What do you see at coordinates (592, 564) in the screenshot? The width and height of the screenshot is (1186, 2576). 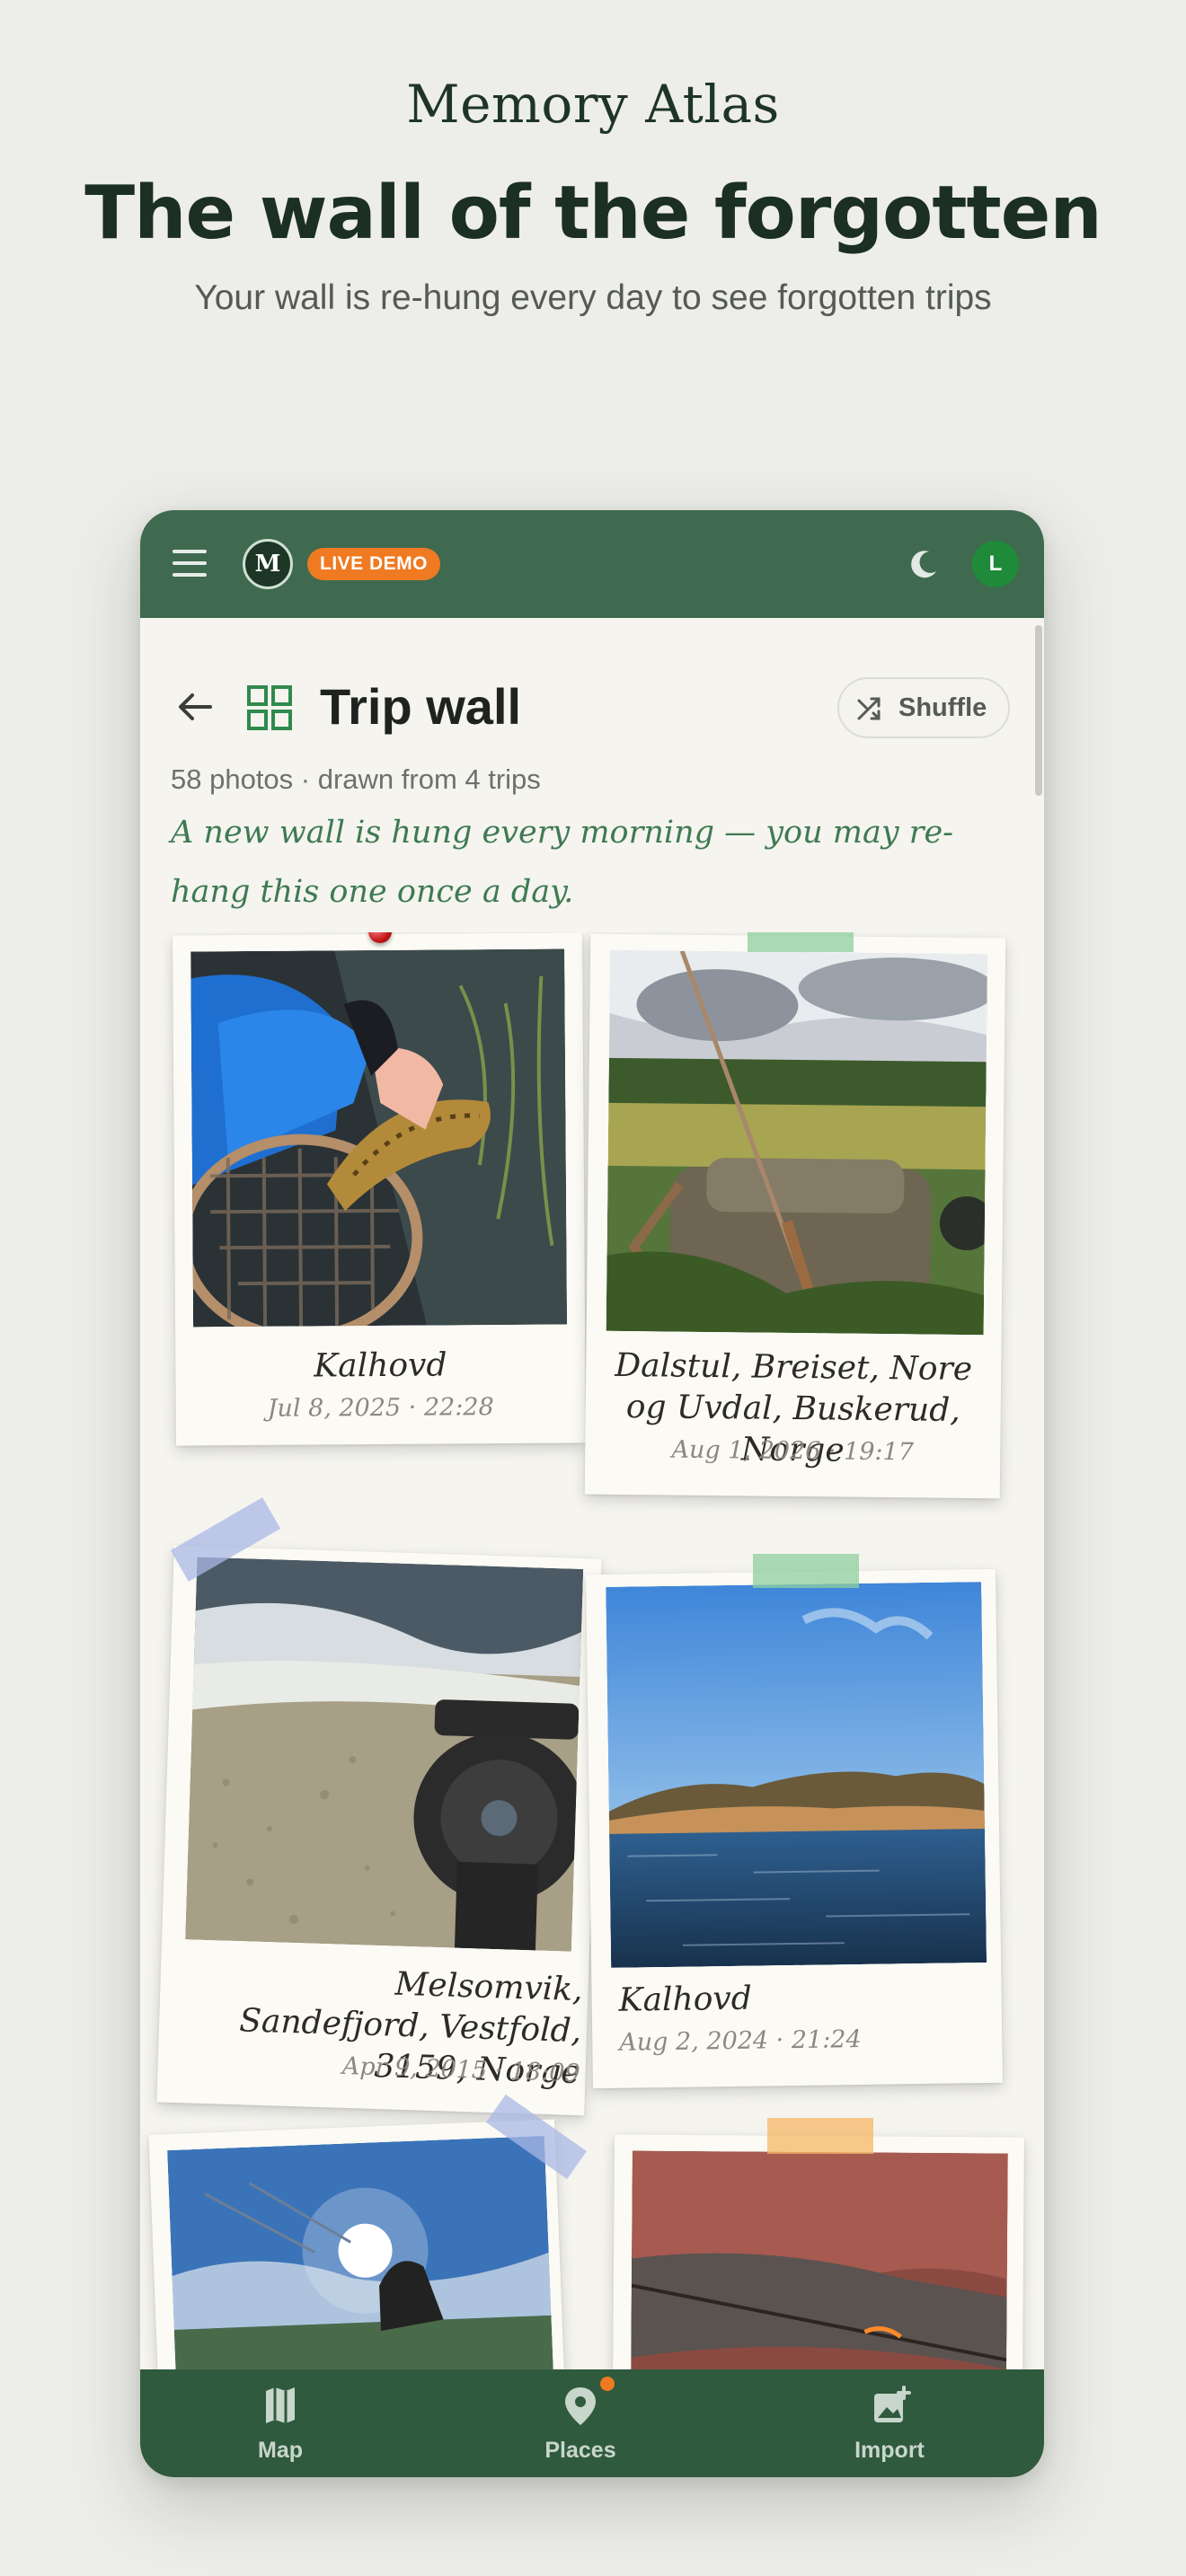 I see `app-top-bar: M LIVE DEMO L` at bounding box center [592, 564].